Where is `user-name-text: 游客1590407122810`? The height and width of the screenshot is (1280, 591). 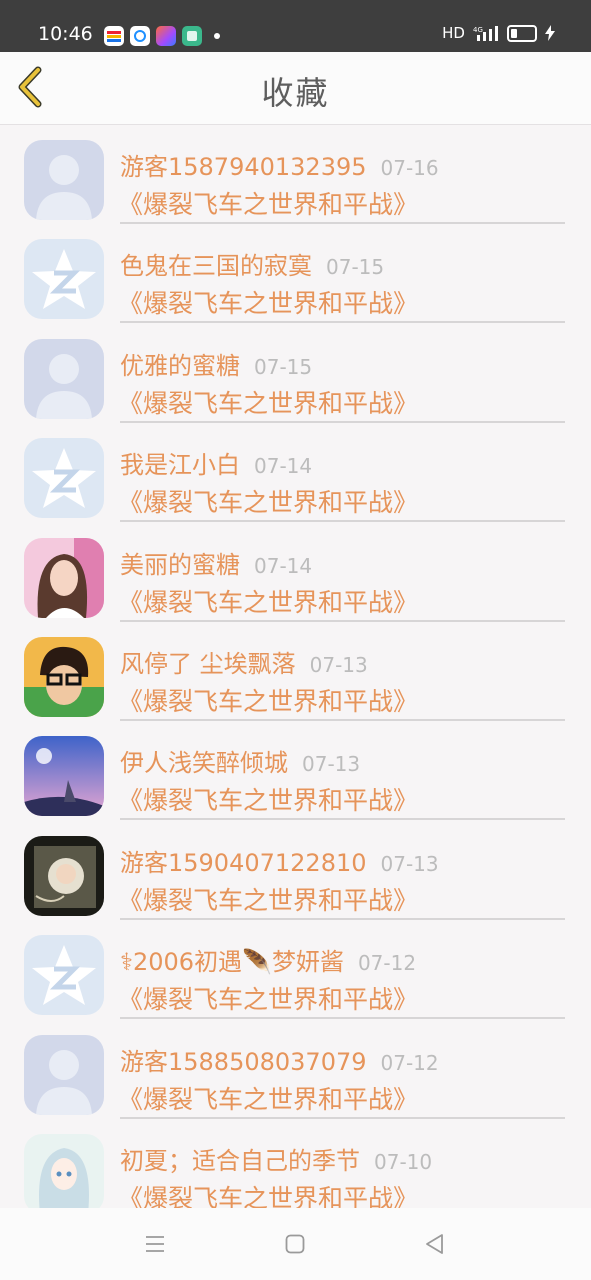
user-name-text: 游客1590407122810 is located at coordinates (243, 862).